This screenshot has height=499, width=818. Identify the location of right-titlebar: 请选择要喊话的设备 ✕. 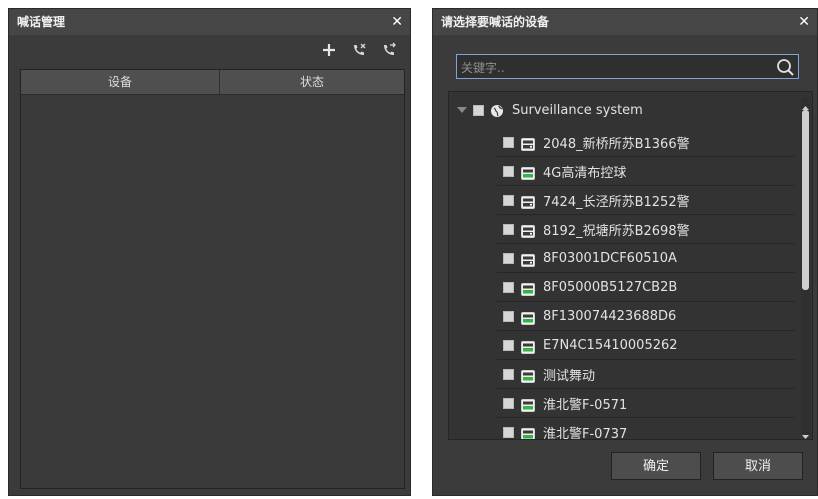
(625, 22).